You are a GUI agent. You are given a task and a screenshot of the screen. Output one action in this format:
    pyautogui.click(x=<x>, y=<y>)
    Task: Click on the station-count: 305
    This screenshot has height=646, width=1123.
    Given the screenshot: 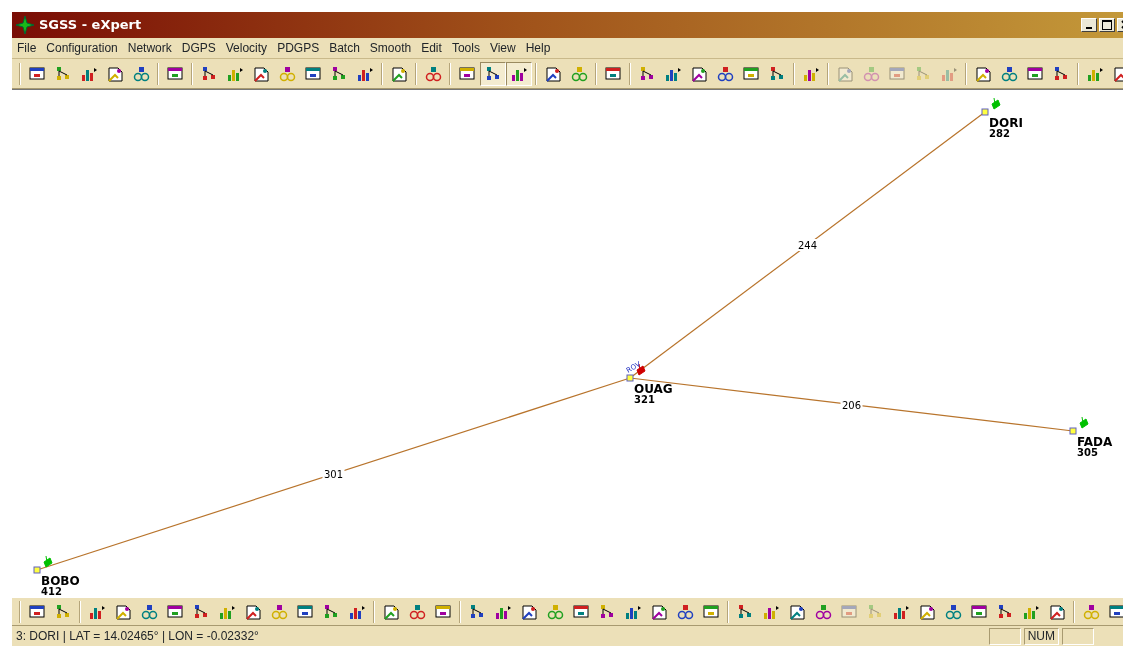 What is the action you would take?
    pyautogui.click(x=1087, y=452)
    